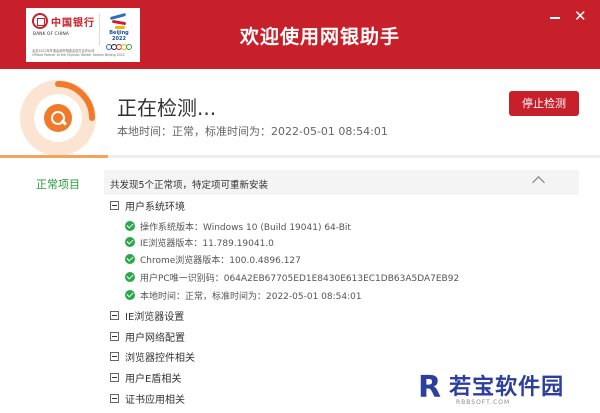 The height and width of the screenshot is (413, 600). I want to click on watermark-logo-icon: R, so click(430, 387).